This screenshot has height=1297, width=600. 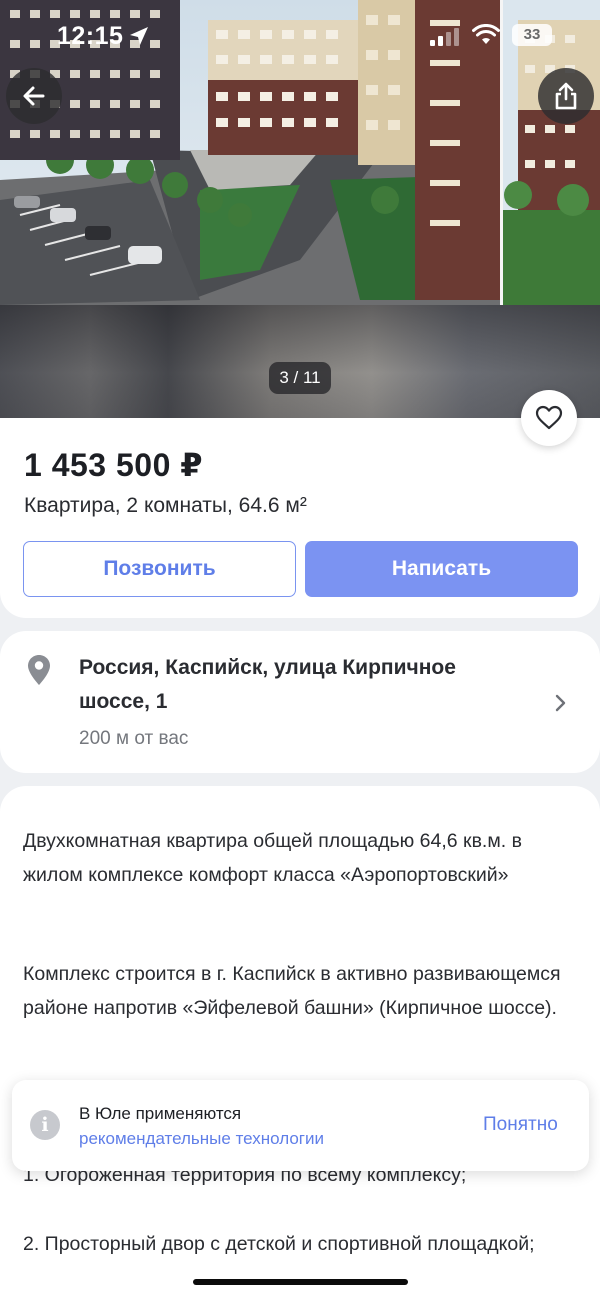 What do you see at coordinates (441, 569) in the screenshot?
I see `write-message-button: Написать` at bounding box center [441, 569].